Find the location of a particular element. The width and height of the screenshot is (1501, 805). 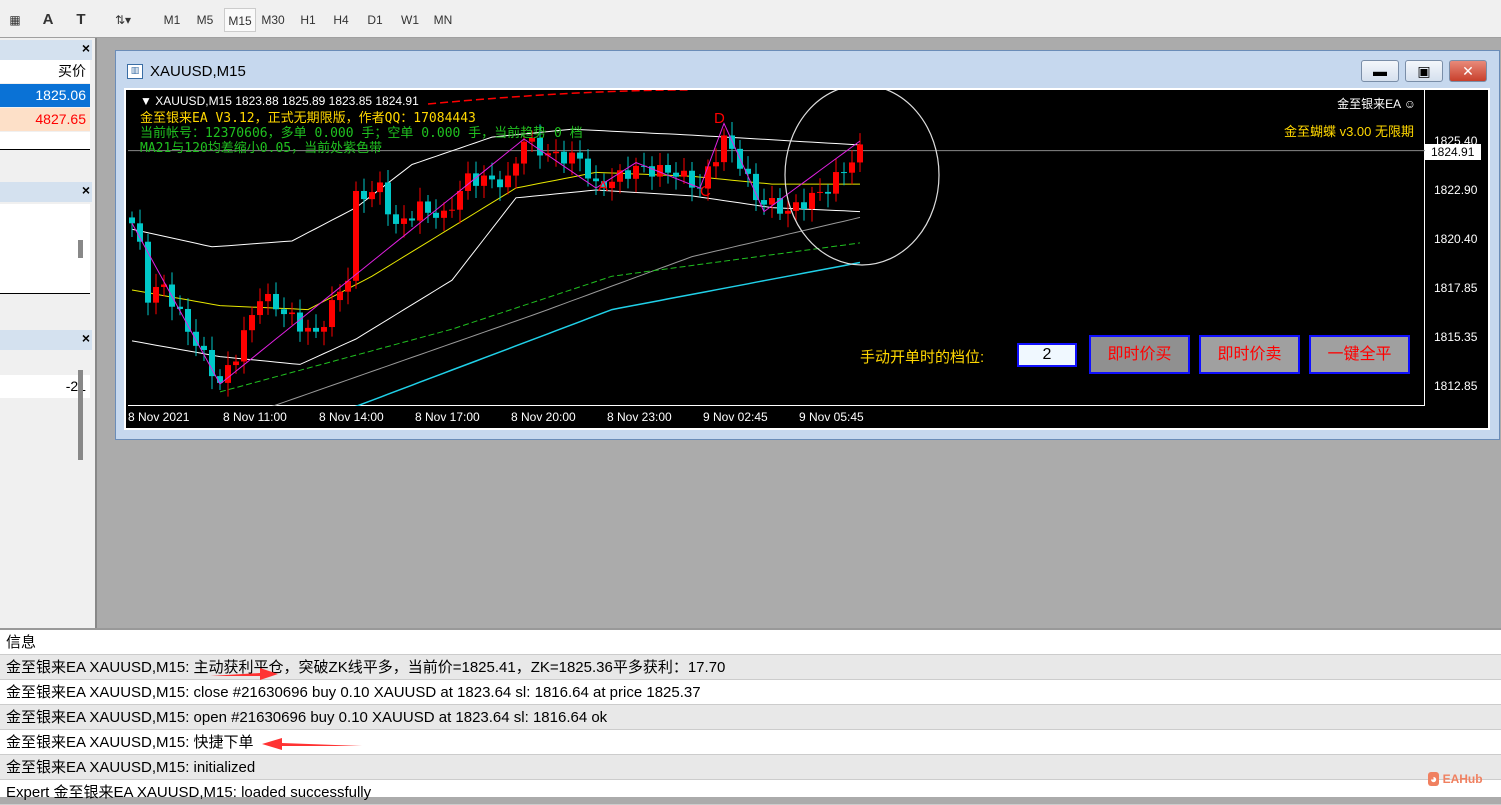

quote-row: 4827.65 is located at coordinates (45, 119).